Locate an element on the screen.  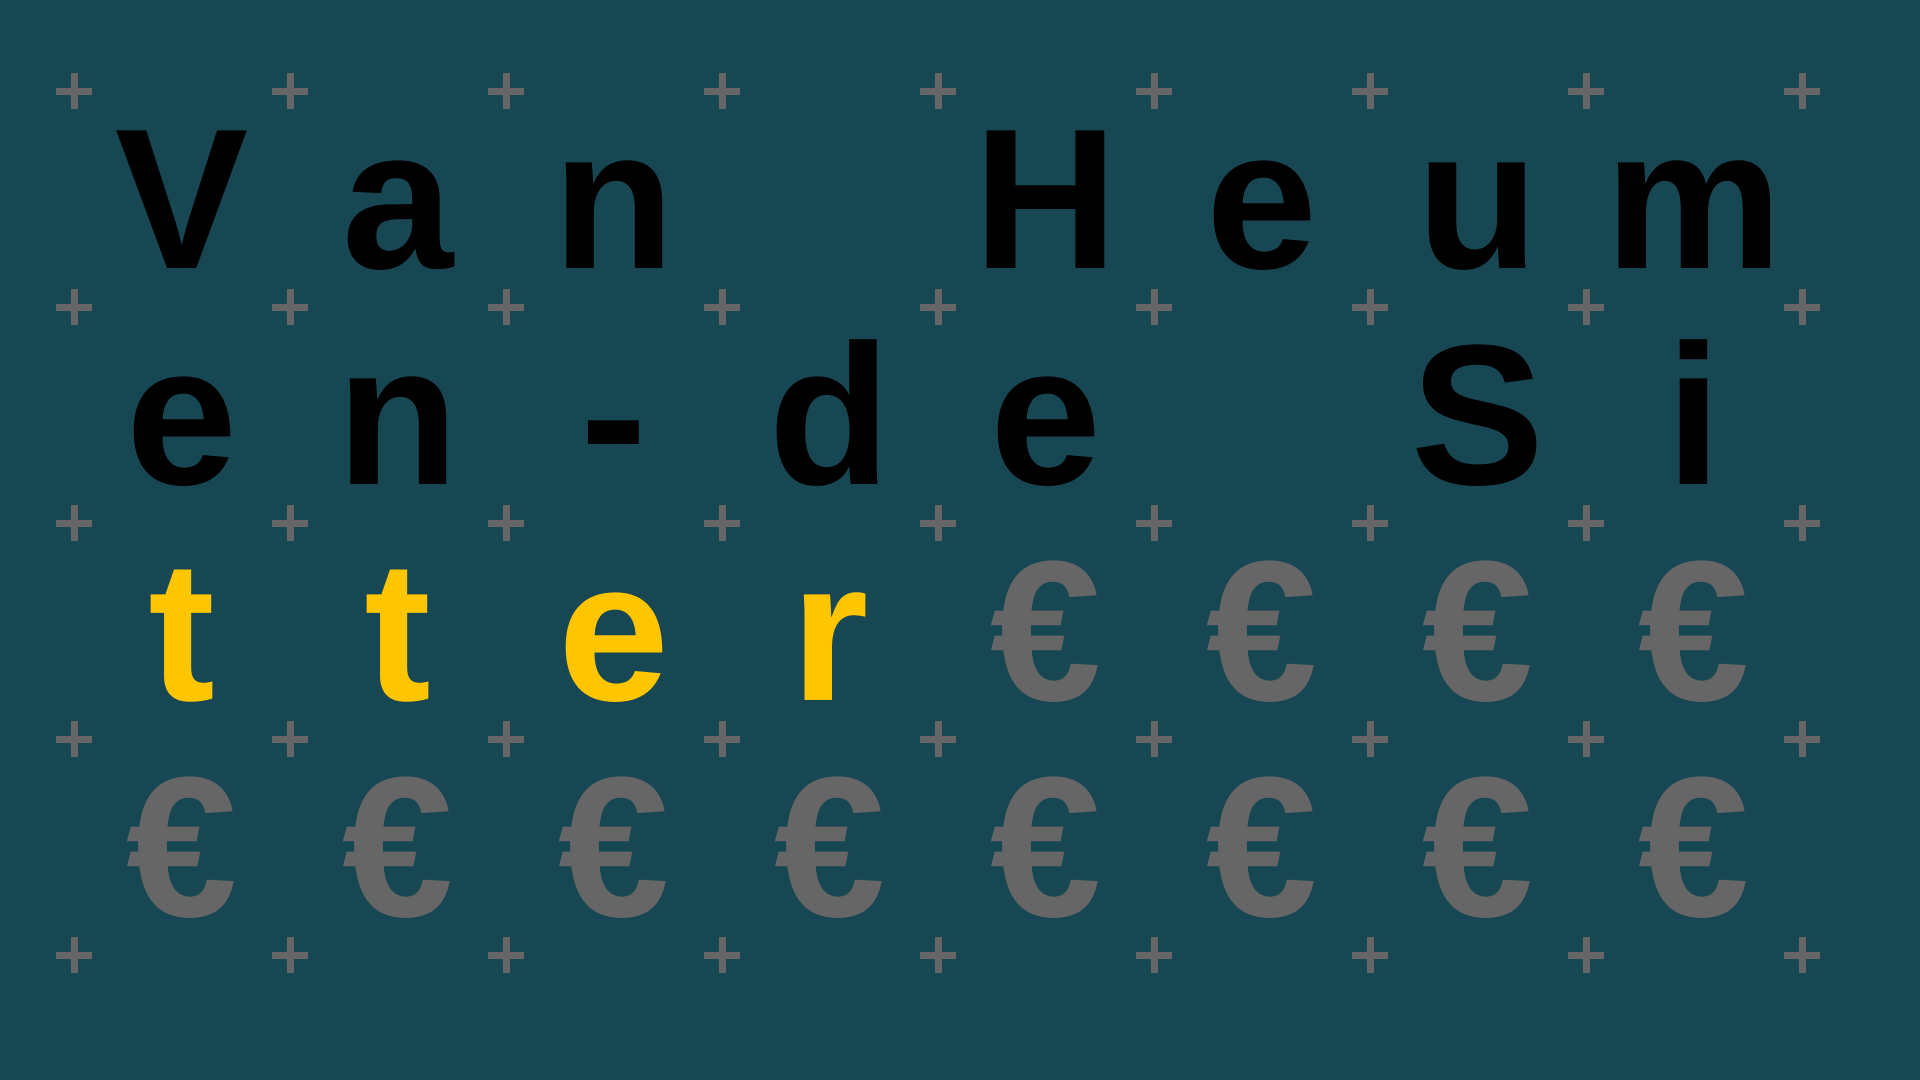
letter-tile: a is located at coordinates (397, 199).